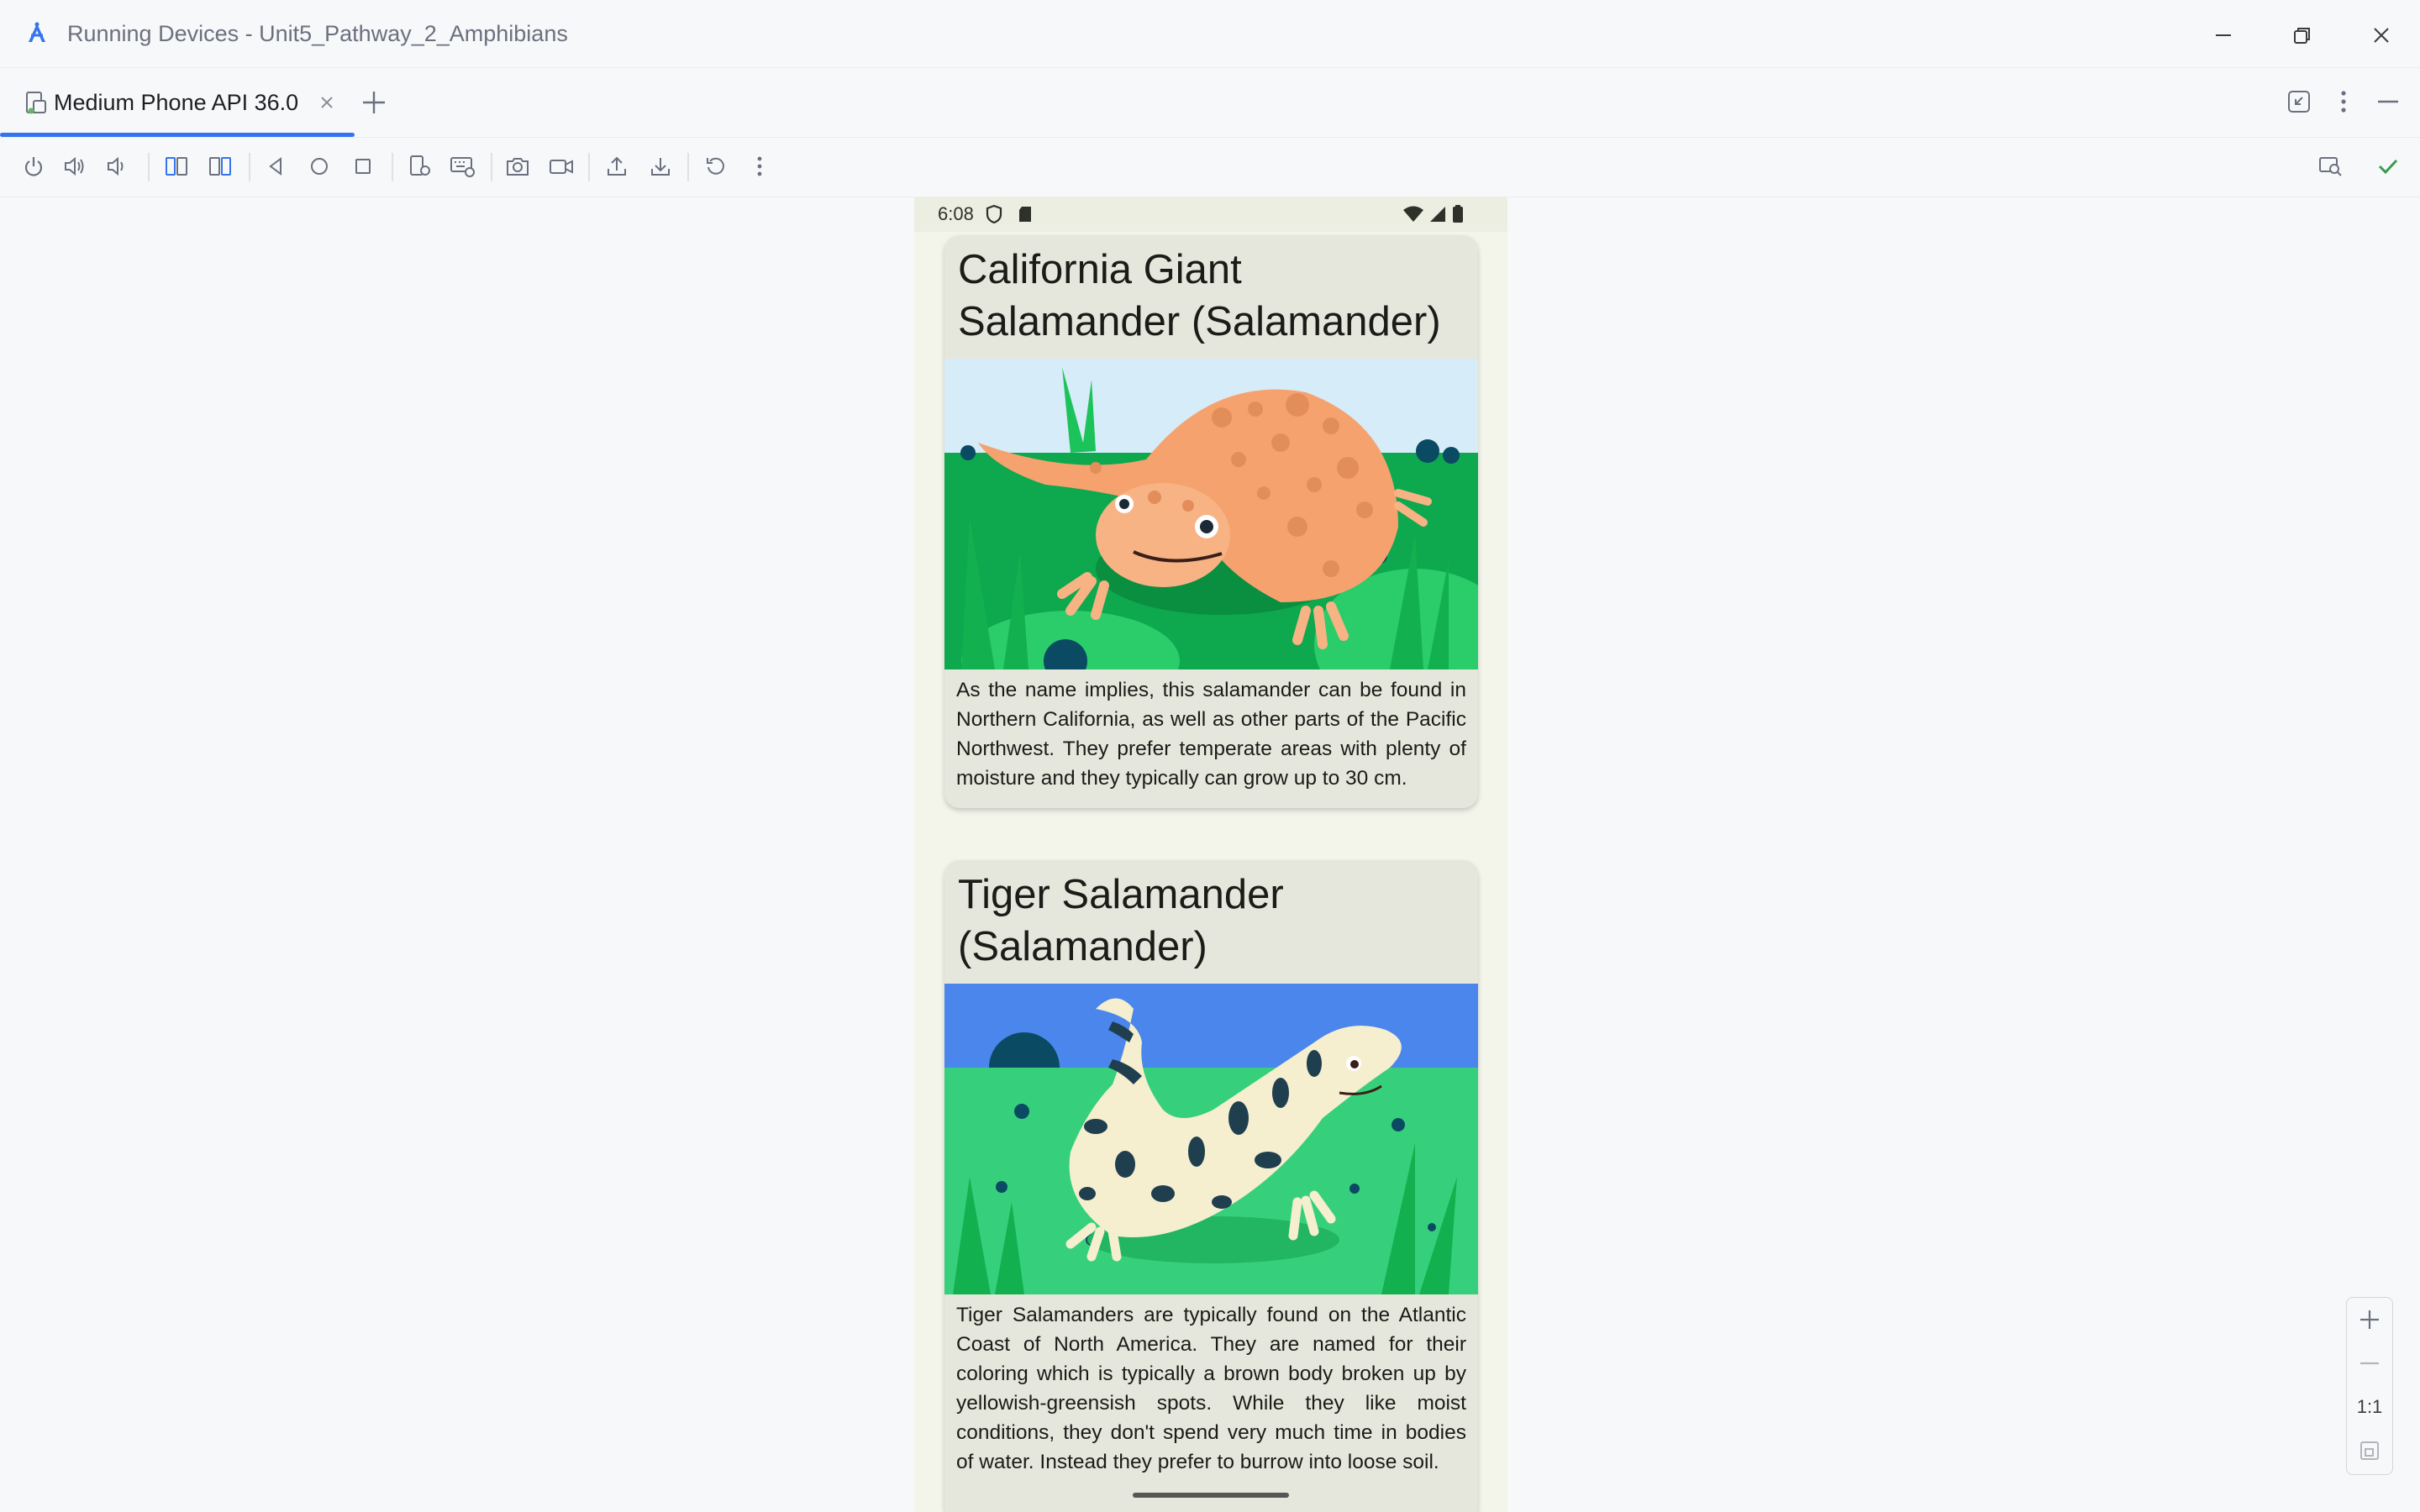 Image resolution: width=2420 pixels, height=1512 pixels. Describe the element at coordinates (2223, 35) in the screenshot. I see `minimize-icon` at that location.